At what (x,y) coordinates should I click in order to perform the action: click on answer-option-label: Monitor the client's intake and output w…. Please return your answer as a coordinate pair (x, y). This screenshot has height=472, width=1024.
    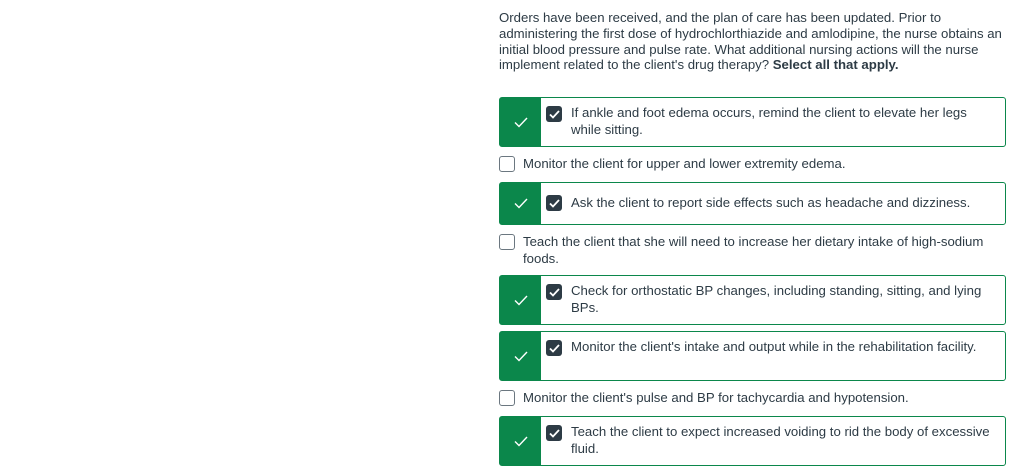
    Looking at the image, I should click on (774, 346).